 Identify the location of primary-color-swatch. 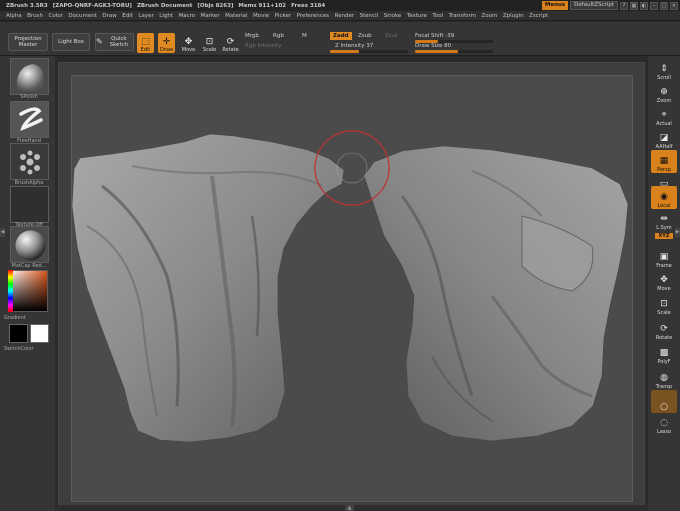
(18, 333).